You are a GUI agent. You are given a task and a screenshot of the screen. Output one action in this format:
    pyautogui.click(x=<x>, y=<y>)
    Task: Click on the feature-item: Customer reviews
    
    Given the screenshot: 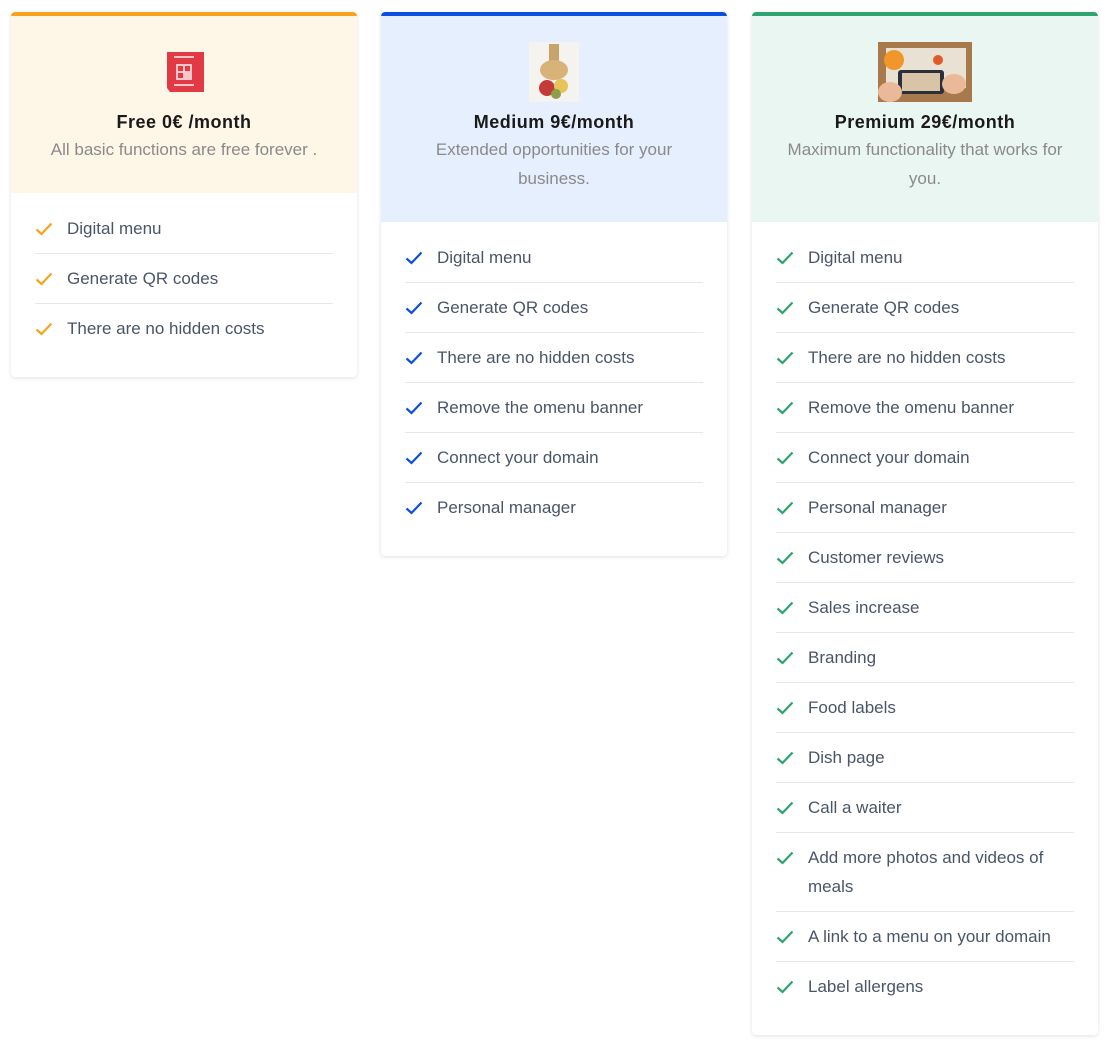 What is the action you would take?
    pyautogui.click(x=925, y=558)
    